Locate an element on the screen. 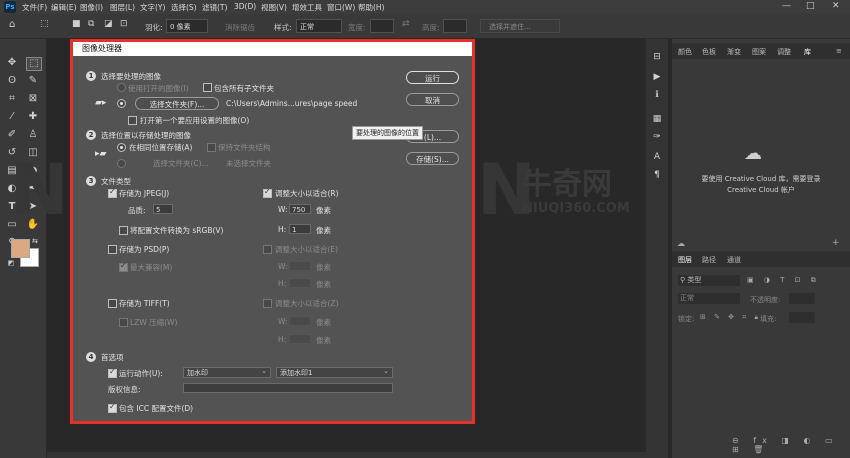  magic-wand-icon: ✎ is located at coordinates (33, 81).